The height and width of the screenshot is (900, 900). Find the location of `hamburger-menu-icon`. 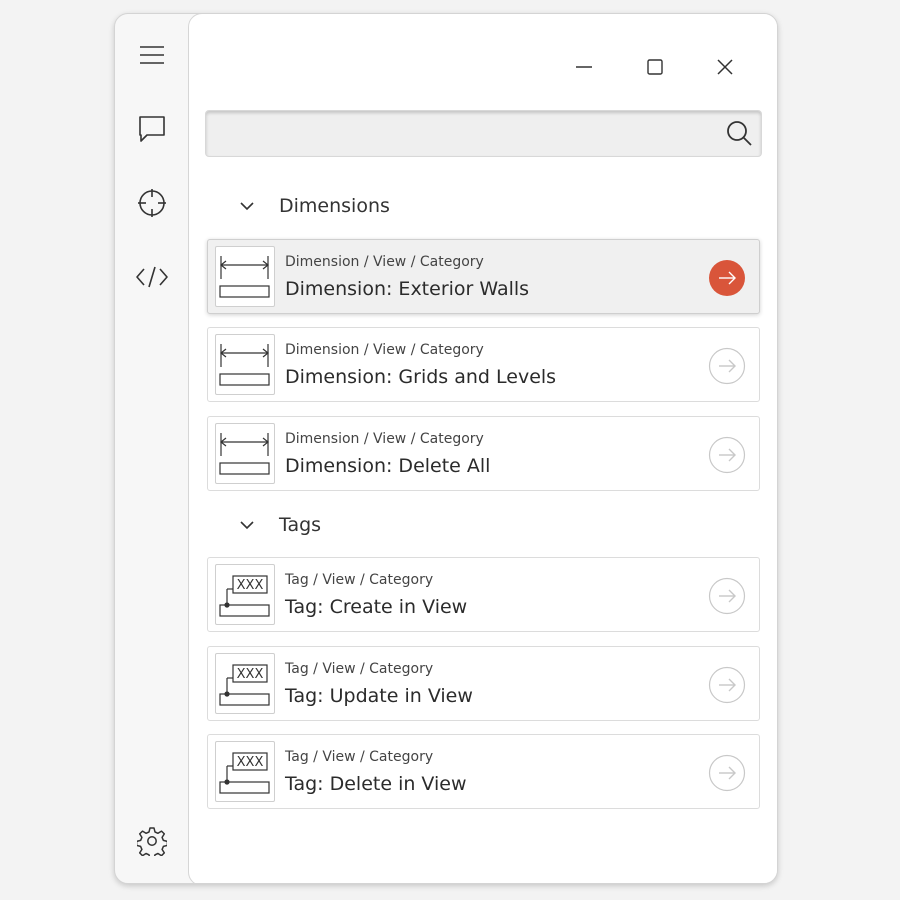

hamburger-menu-icon is located at coordinates (152, 55).